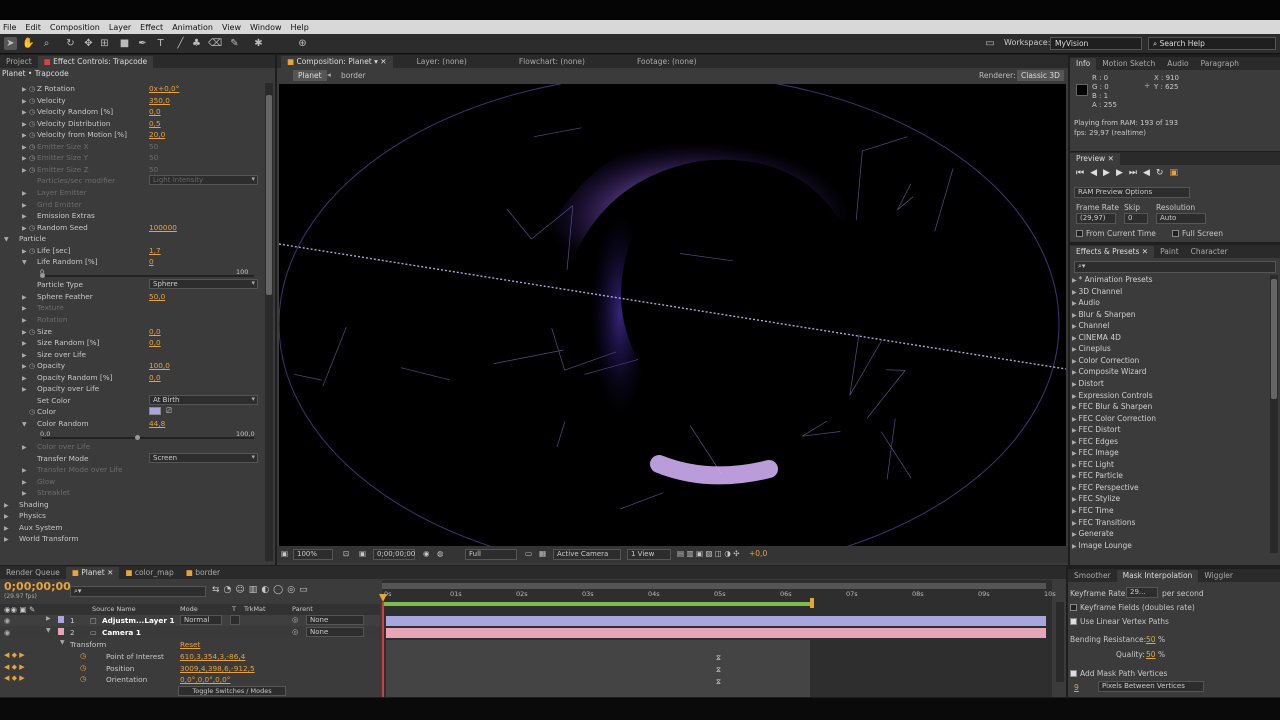  What do you see at coordinates (1274, 414) in the screenshot?
I see `effects-scrollbar` at bounding box center [1274, 414].